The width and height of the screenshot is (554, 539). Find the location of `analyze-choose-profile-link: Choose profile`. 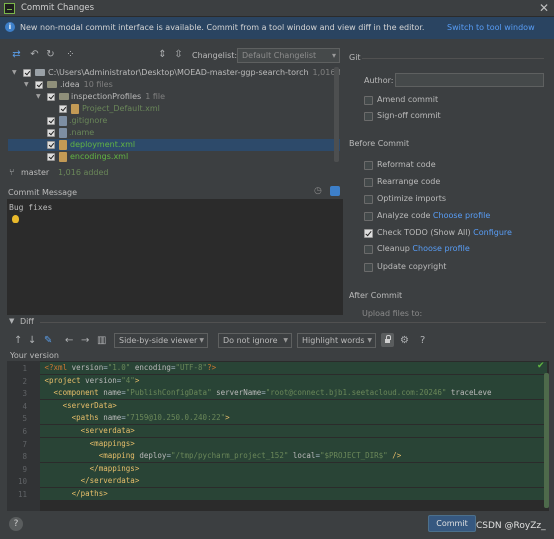

analyze-choose-profile-link: Choose profile is located at coordinates (461, 215).